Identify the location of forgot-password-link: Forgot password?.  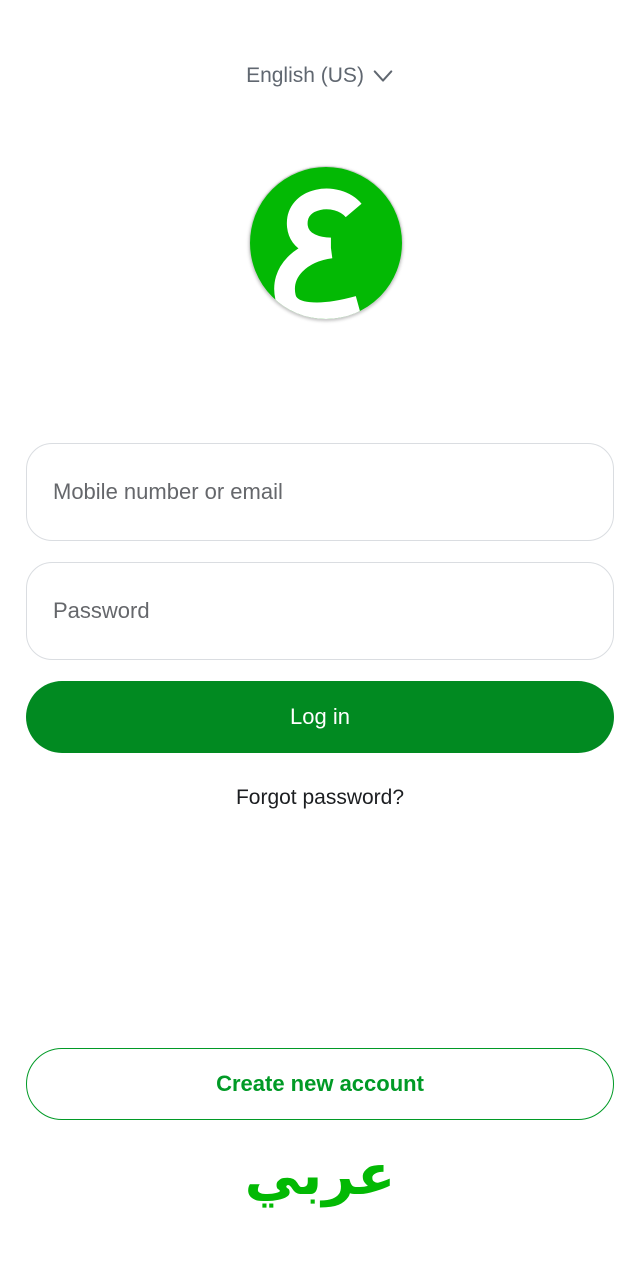
(320, 798).